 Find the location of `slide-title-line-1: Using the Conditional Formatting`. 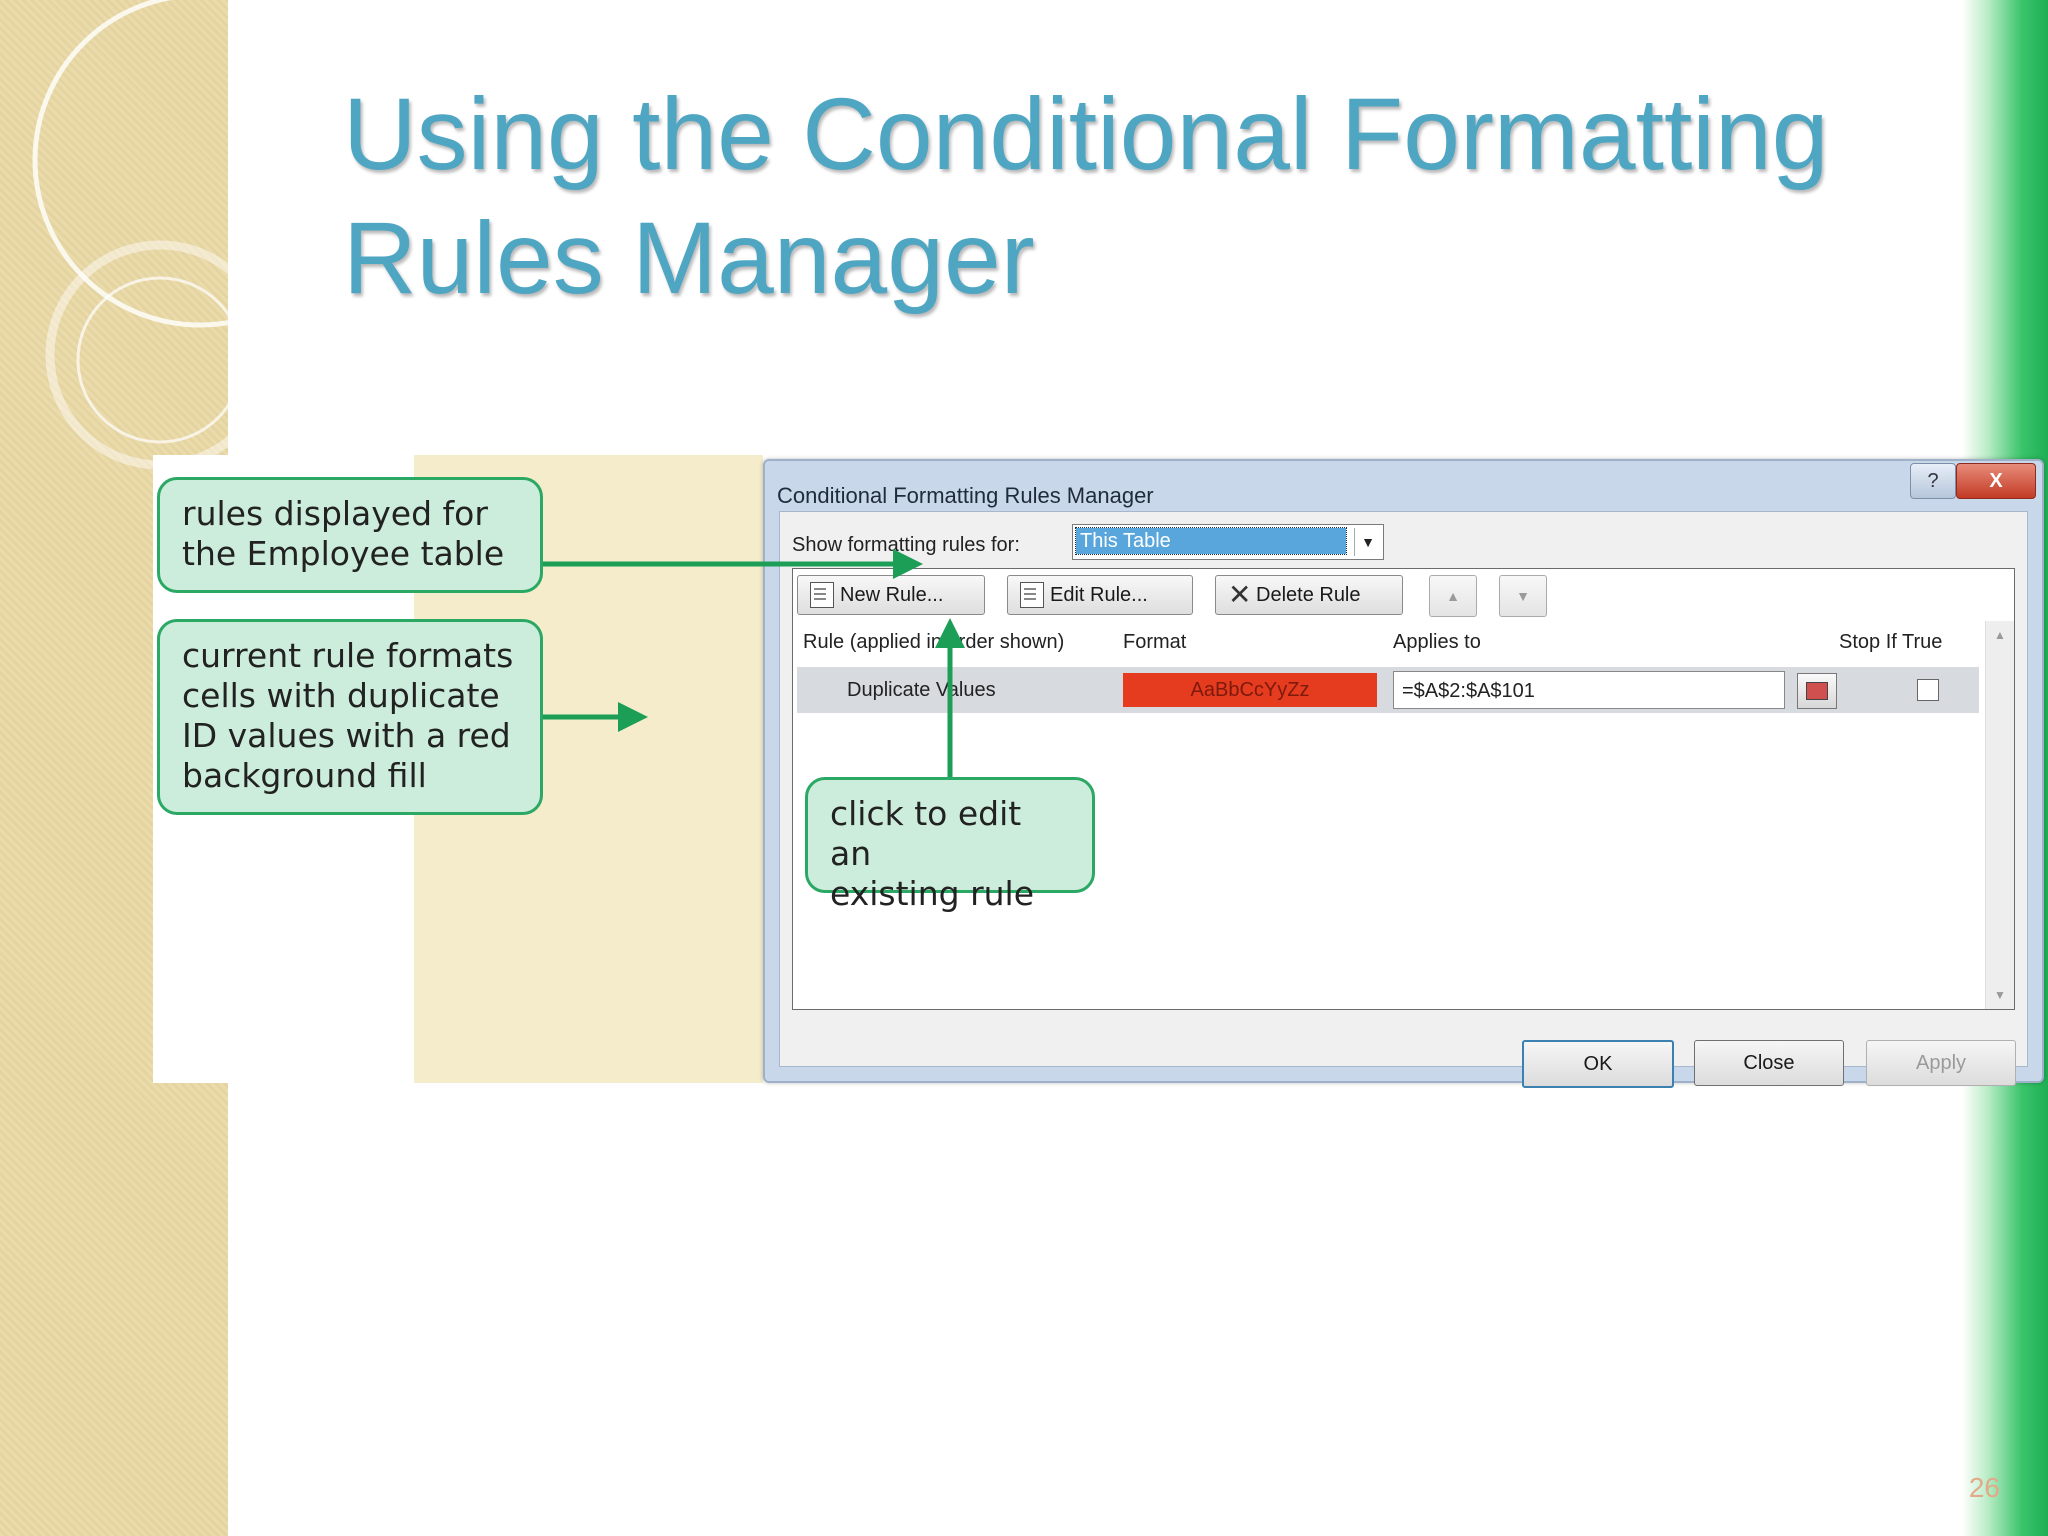

slide-title-line-1: Using the Conditional Formatting is located at coordinates (1086, 134).